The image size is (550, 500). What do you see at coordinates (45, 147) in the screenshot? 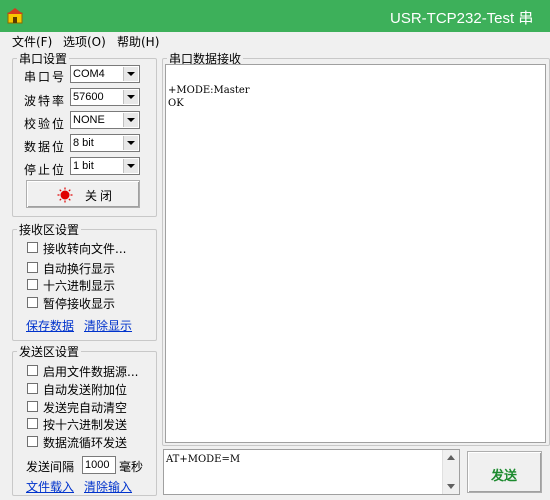
I see `databits-label: 数据位` at bounding box center [45, 147].